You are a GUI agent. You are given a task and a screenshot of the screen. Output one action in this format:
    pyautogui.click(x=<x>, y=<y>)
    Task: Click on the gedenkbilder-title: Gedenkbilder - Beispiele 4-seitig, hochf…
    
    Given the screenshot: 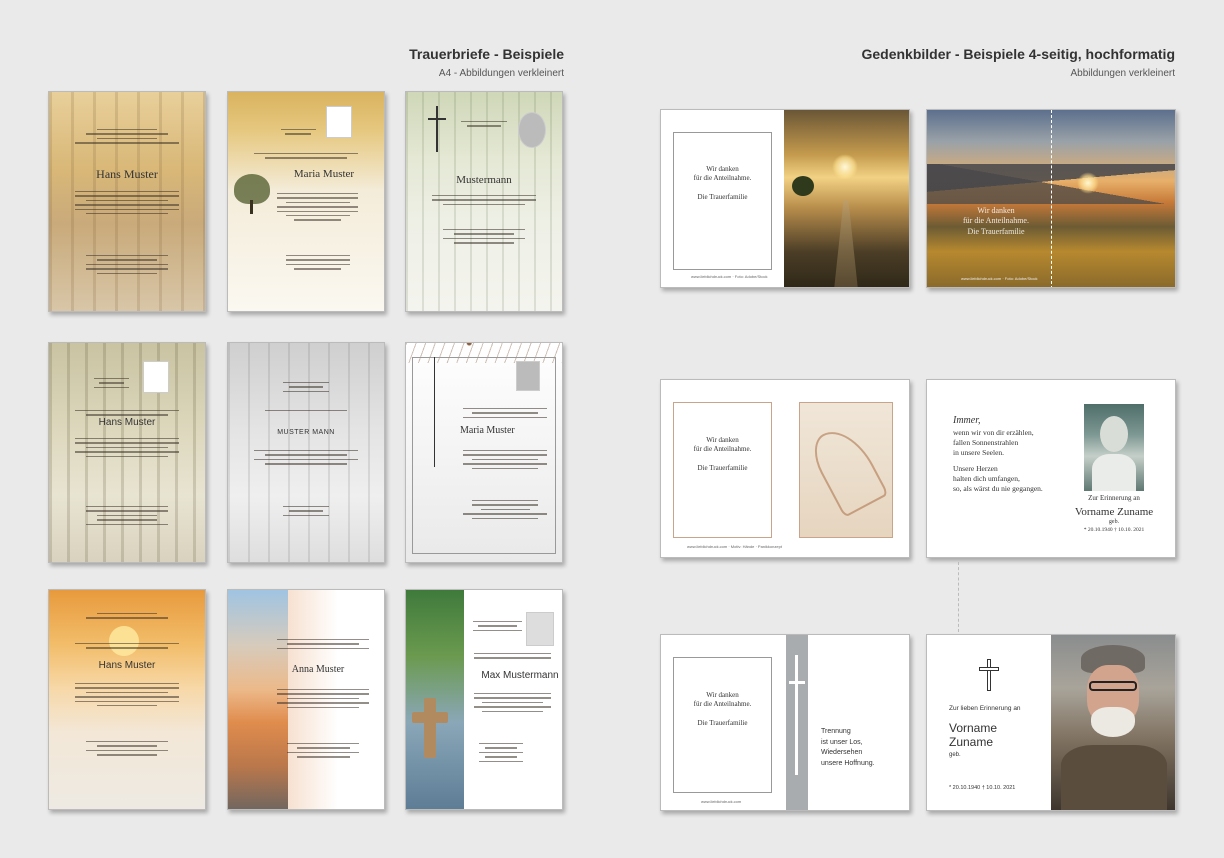 What is the action you would take?
    pyautogui.click(x=1018, y=54)
    